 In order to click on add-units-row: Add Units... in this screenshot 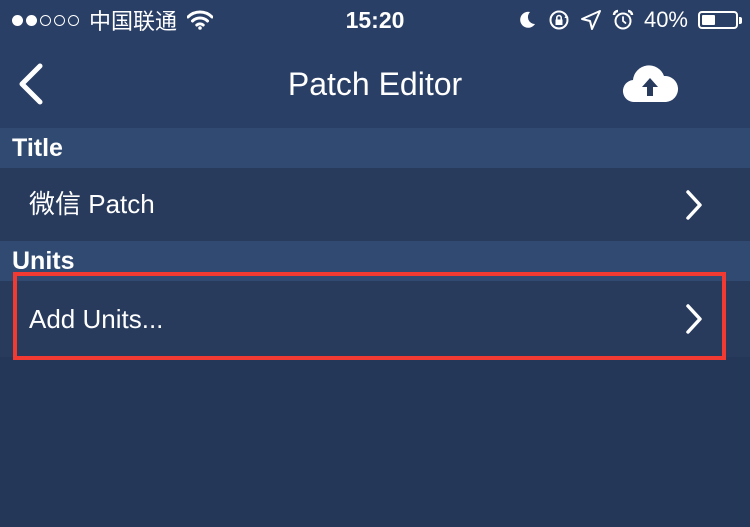, I will do `click(375, 319)`.